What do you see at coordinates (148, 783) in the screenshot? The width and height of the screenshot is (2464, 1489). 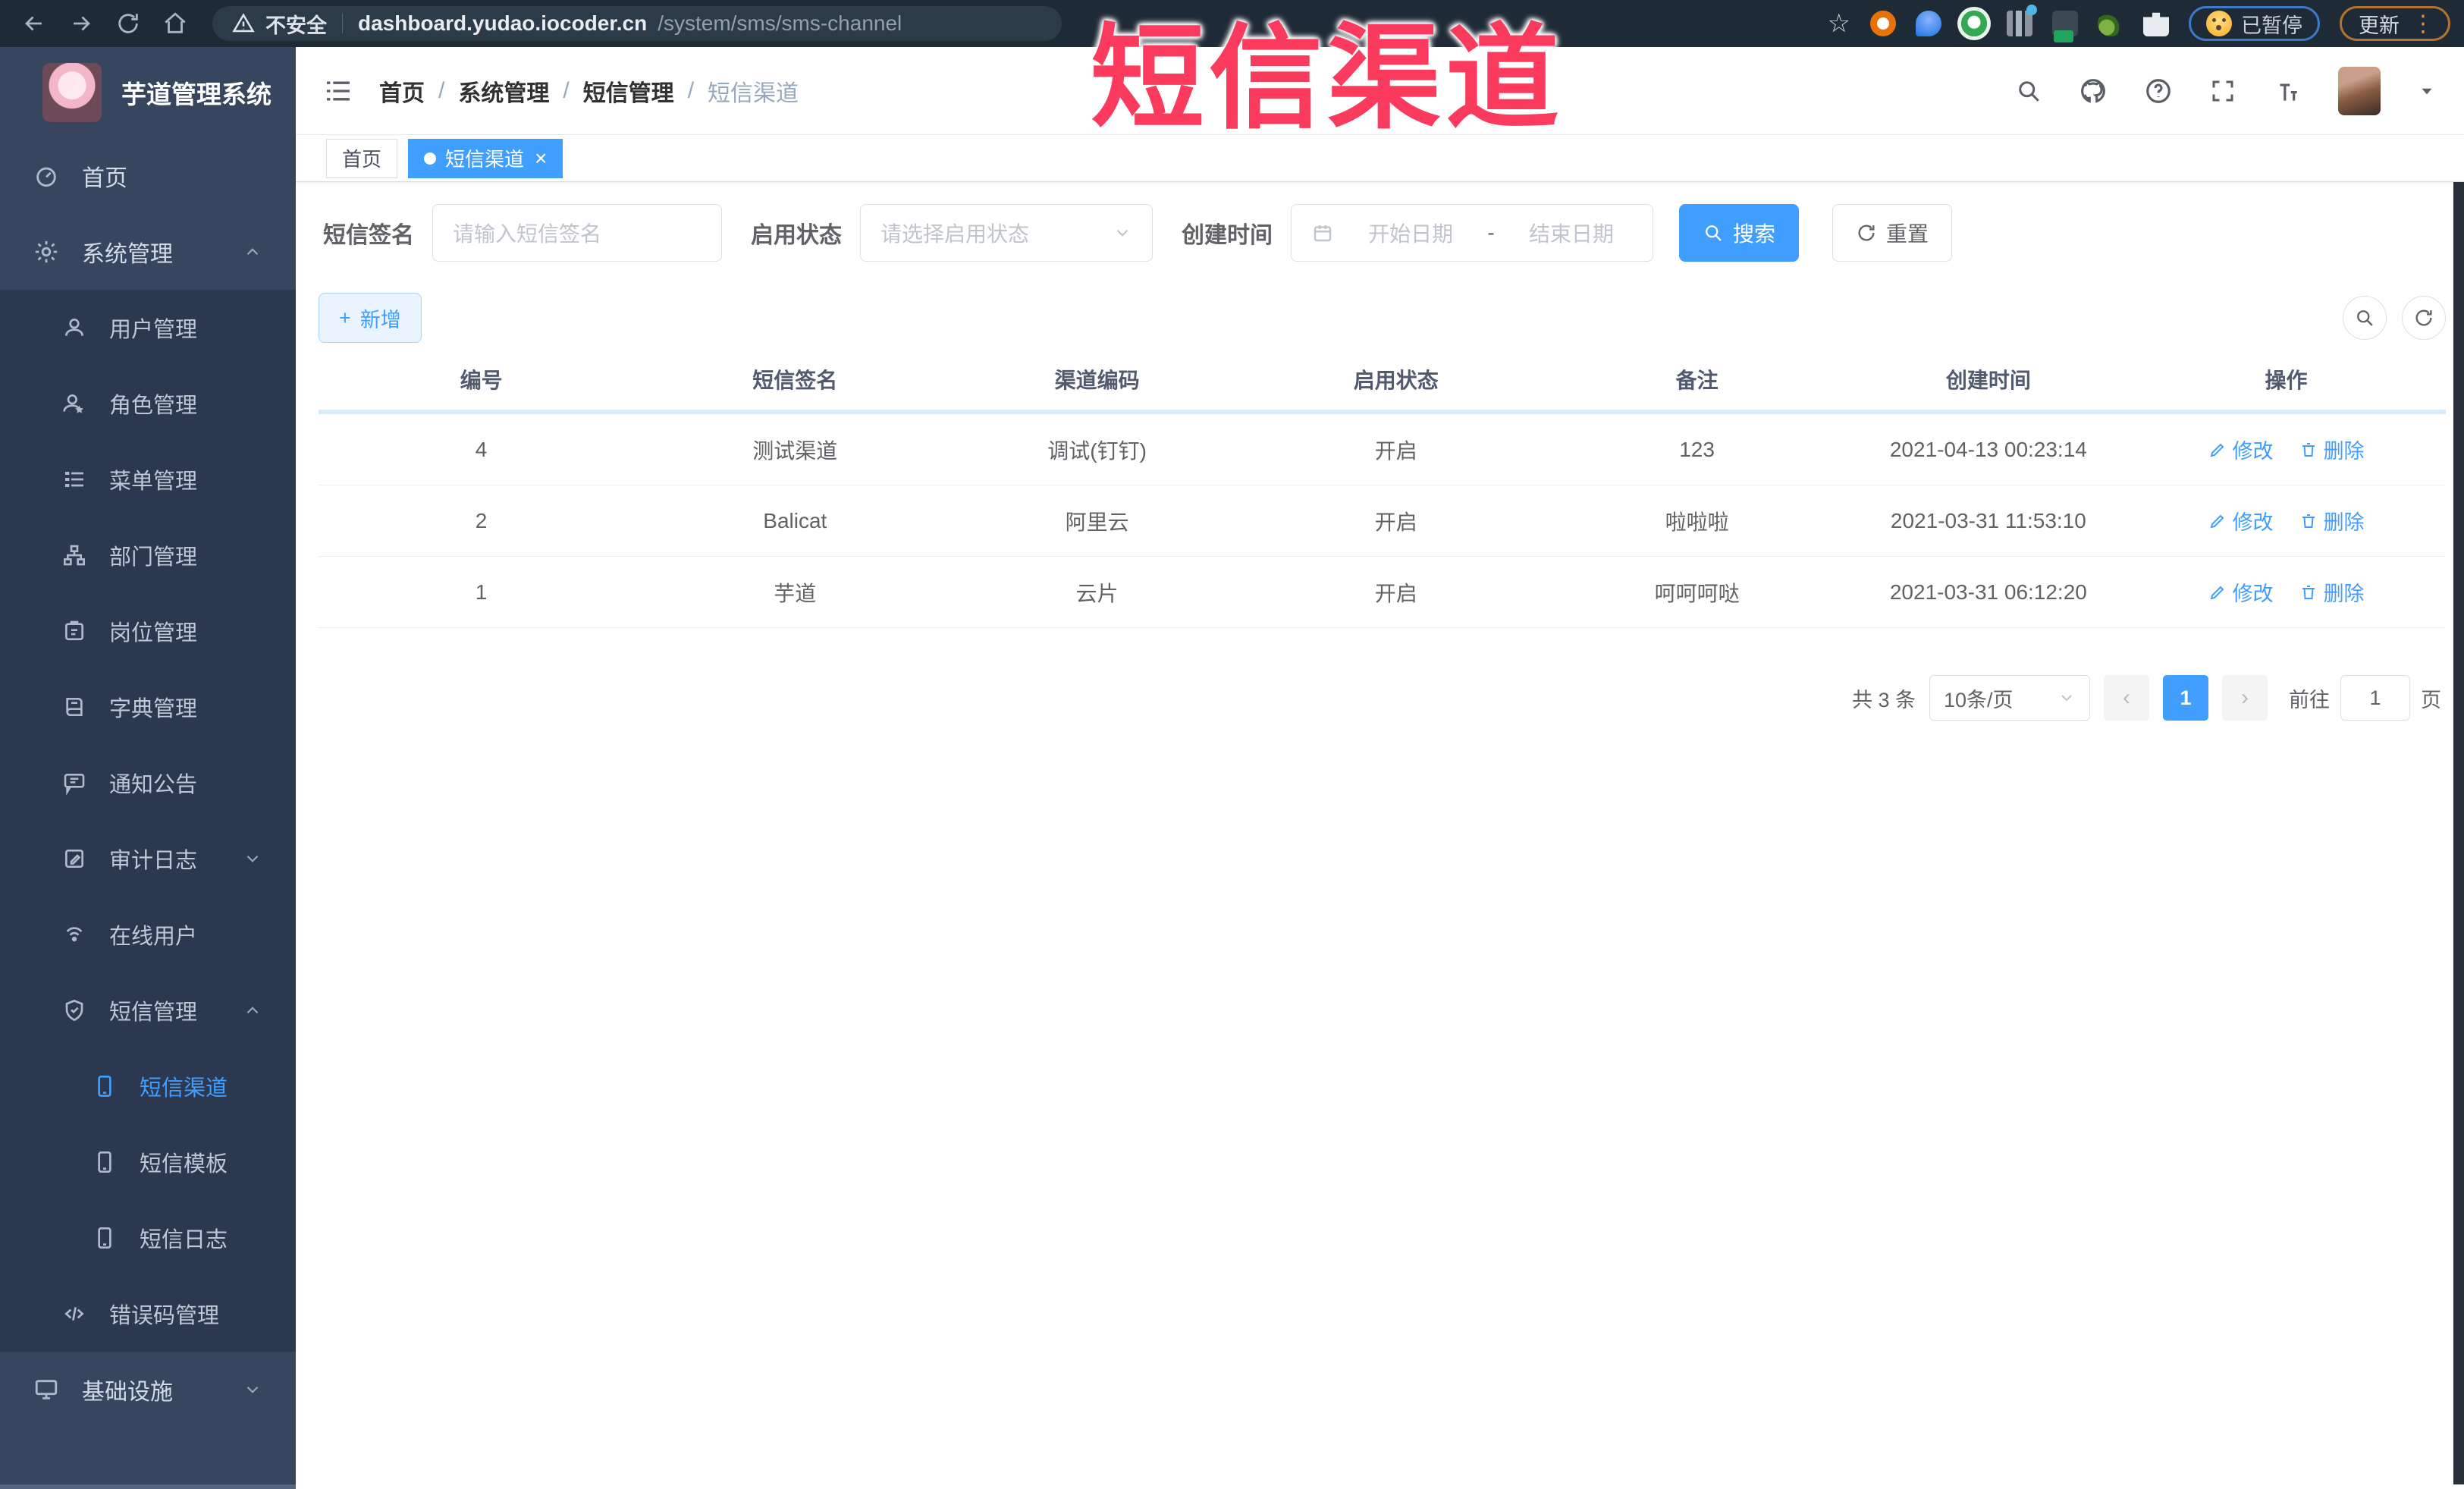 I see `sidebar-item-notices: 通知公告` at bounding box center [148, 783].